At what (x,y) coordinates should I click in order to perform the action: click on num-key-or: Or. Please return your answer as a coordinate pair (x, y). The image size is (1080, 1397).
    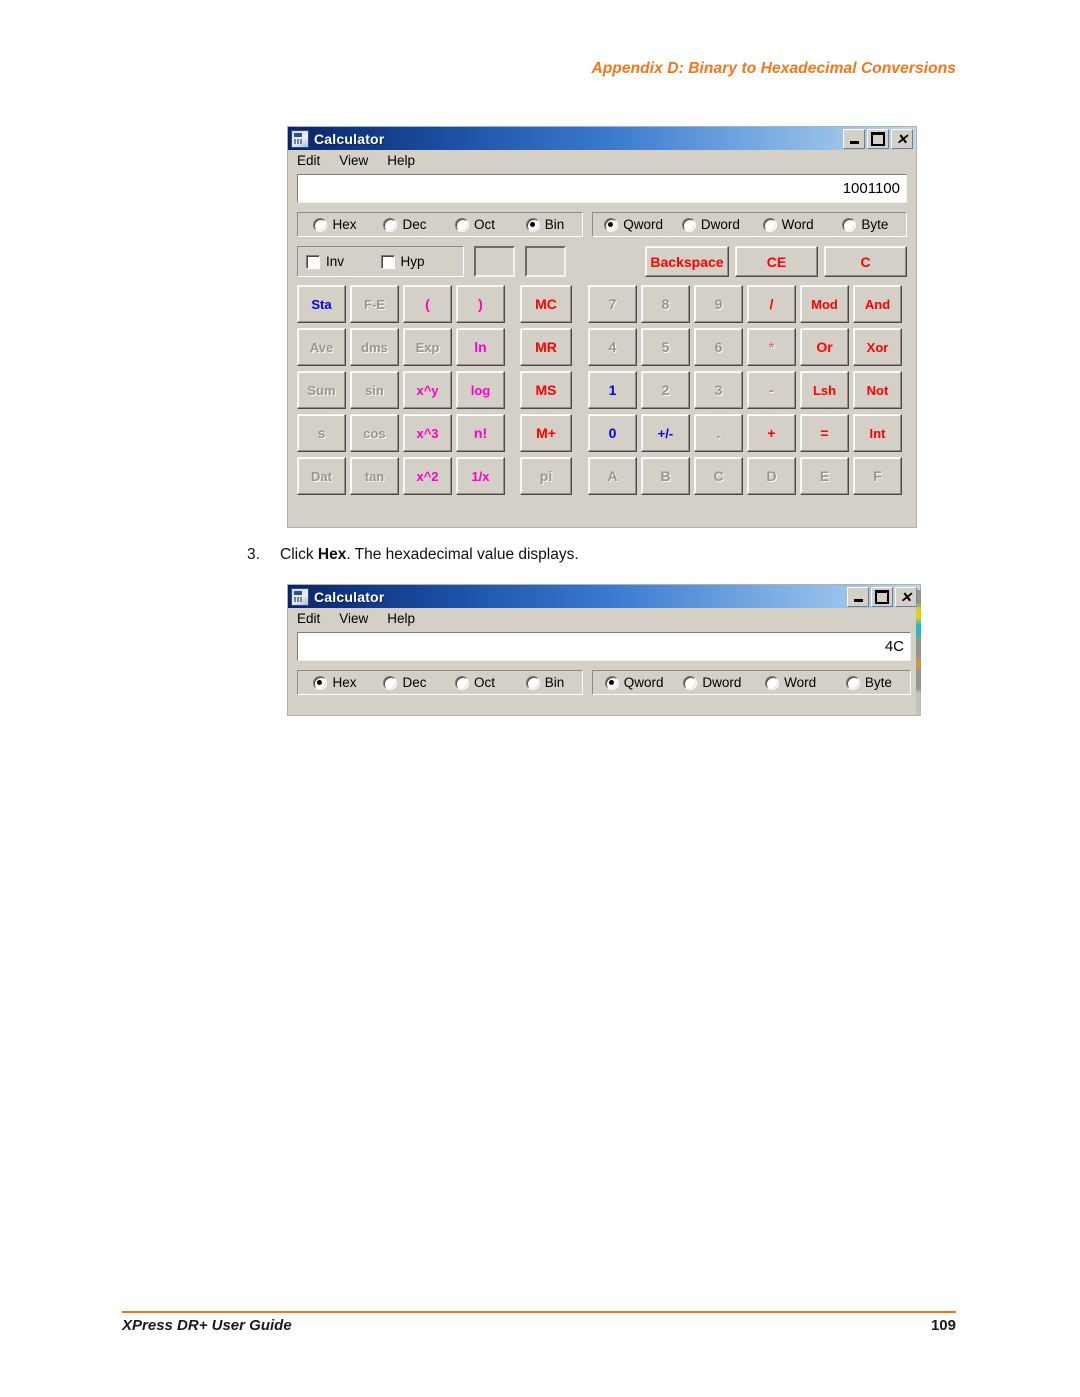
    Looking at the image, I should click on (824, 347).